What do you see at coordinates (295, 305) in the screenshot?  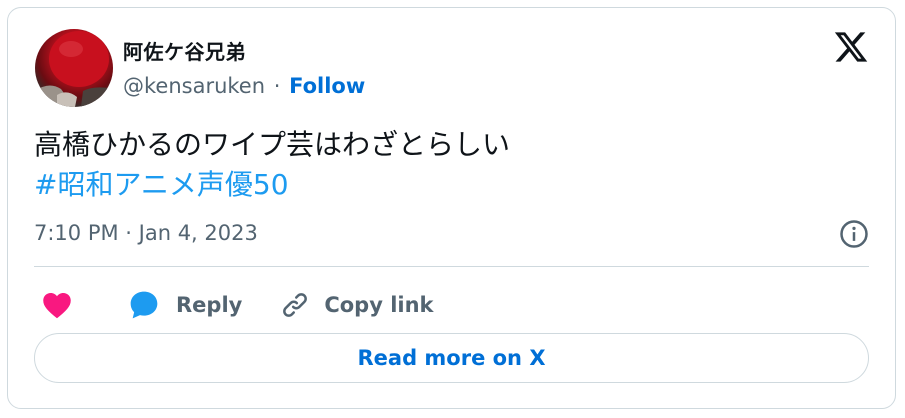 I see `link-icon` at bounding box center [295, 305].